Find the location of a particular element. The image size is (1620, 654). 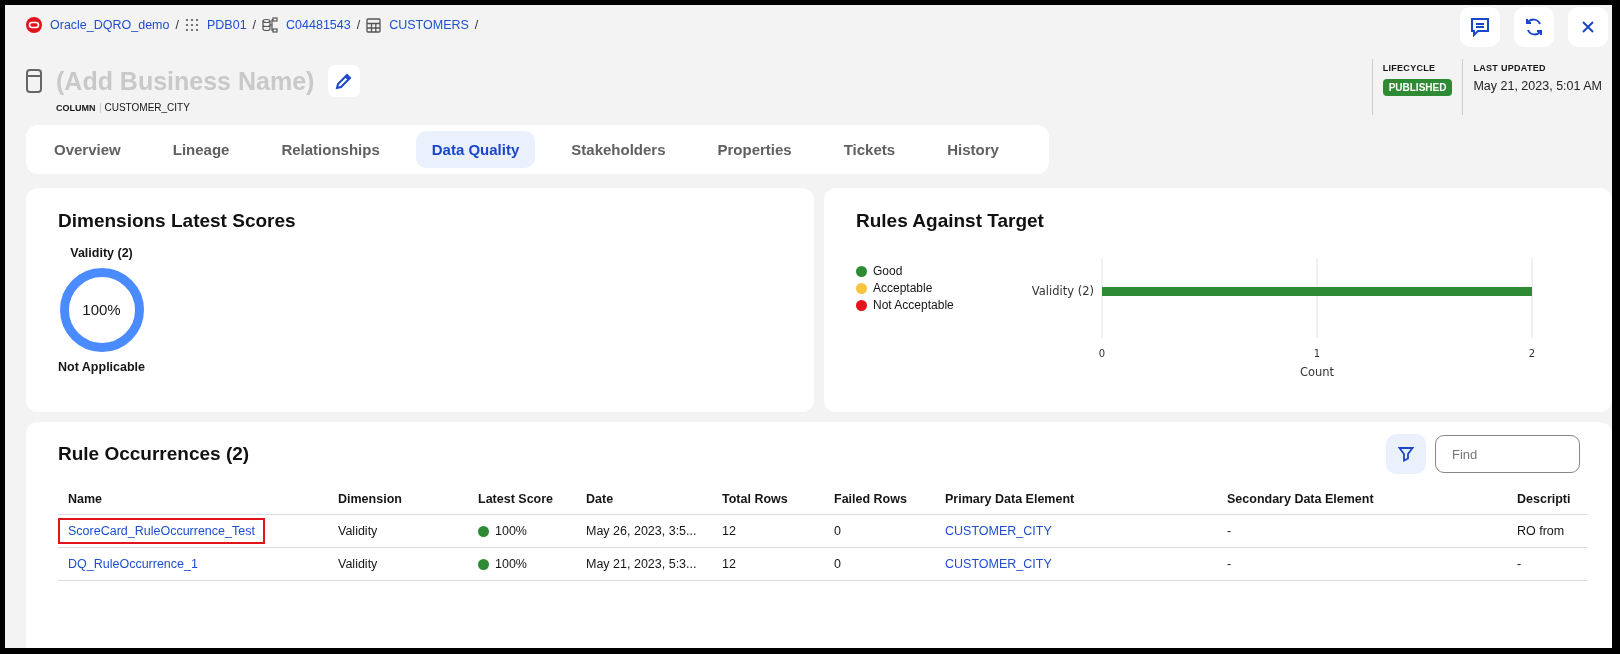

column-header: Secondary Data Element is located at coordinates (1300, 499).